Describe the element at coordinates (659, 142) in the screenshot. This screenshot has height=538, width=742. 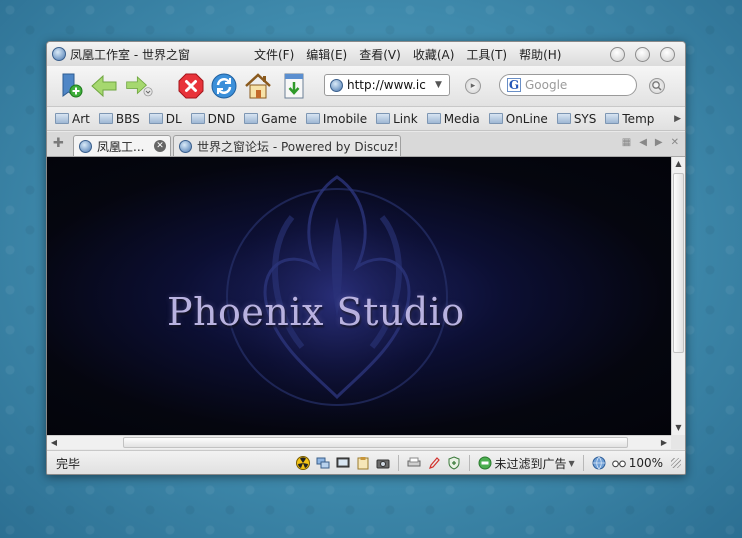
I see `tab-scroll-right-icon: ▶` at that location.